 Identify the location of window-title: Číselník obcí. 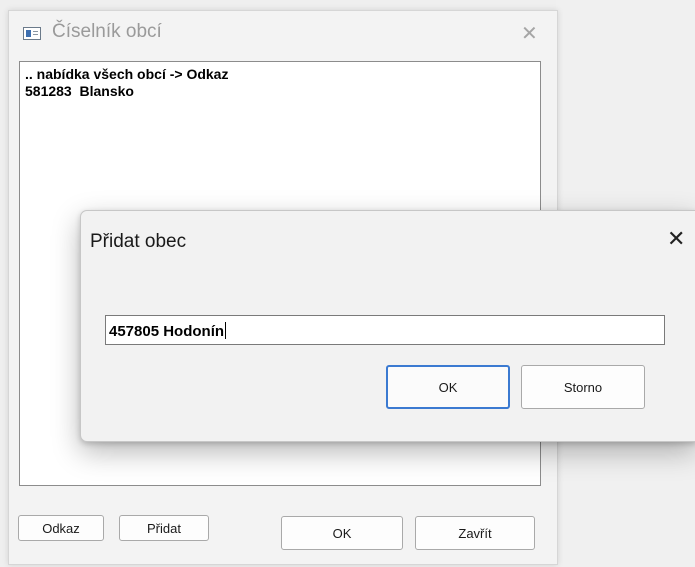
(107, 31).